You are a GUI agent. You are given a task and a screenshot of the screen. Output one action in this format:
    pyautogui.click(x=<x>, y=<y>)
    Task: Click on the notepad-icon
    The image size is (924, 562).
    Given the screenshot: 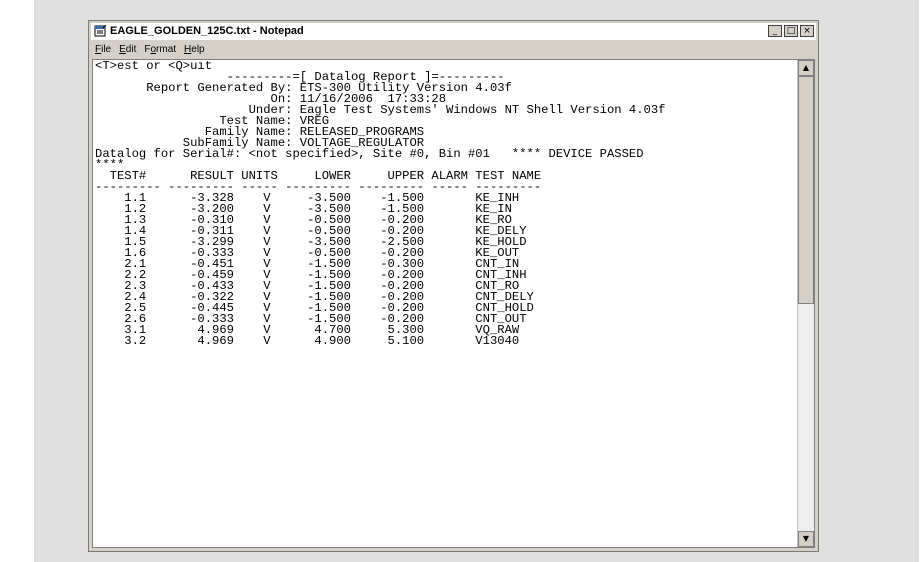 What is the action you would take?
    pyautogui.click(x=100, y=31)
    